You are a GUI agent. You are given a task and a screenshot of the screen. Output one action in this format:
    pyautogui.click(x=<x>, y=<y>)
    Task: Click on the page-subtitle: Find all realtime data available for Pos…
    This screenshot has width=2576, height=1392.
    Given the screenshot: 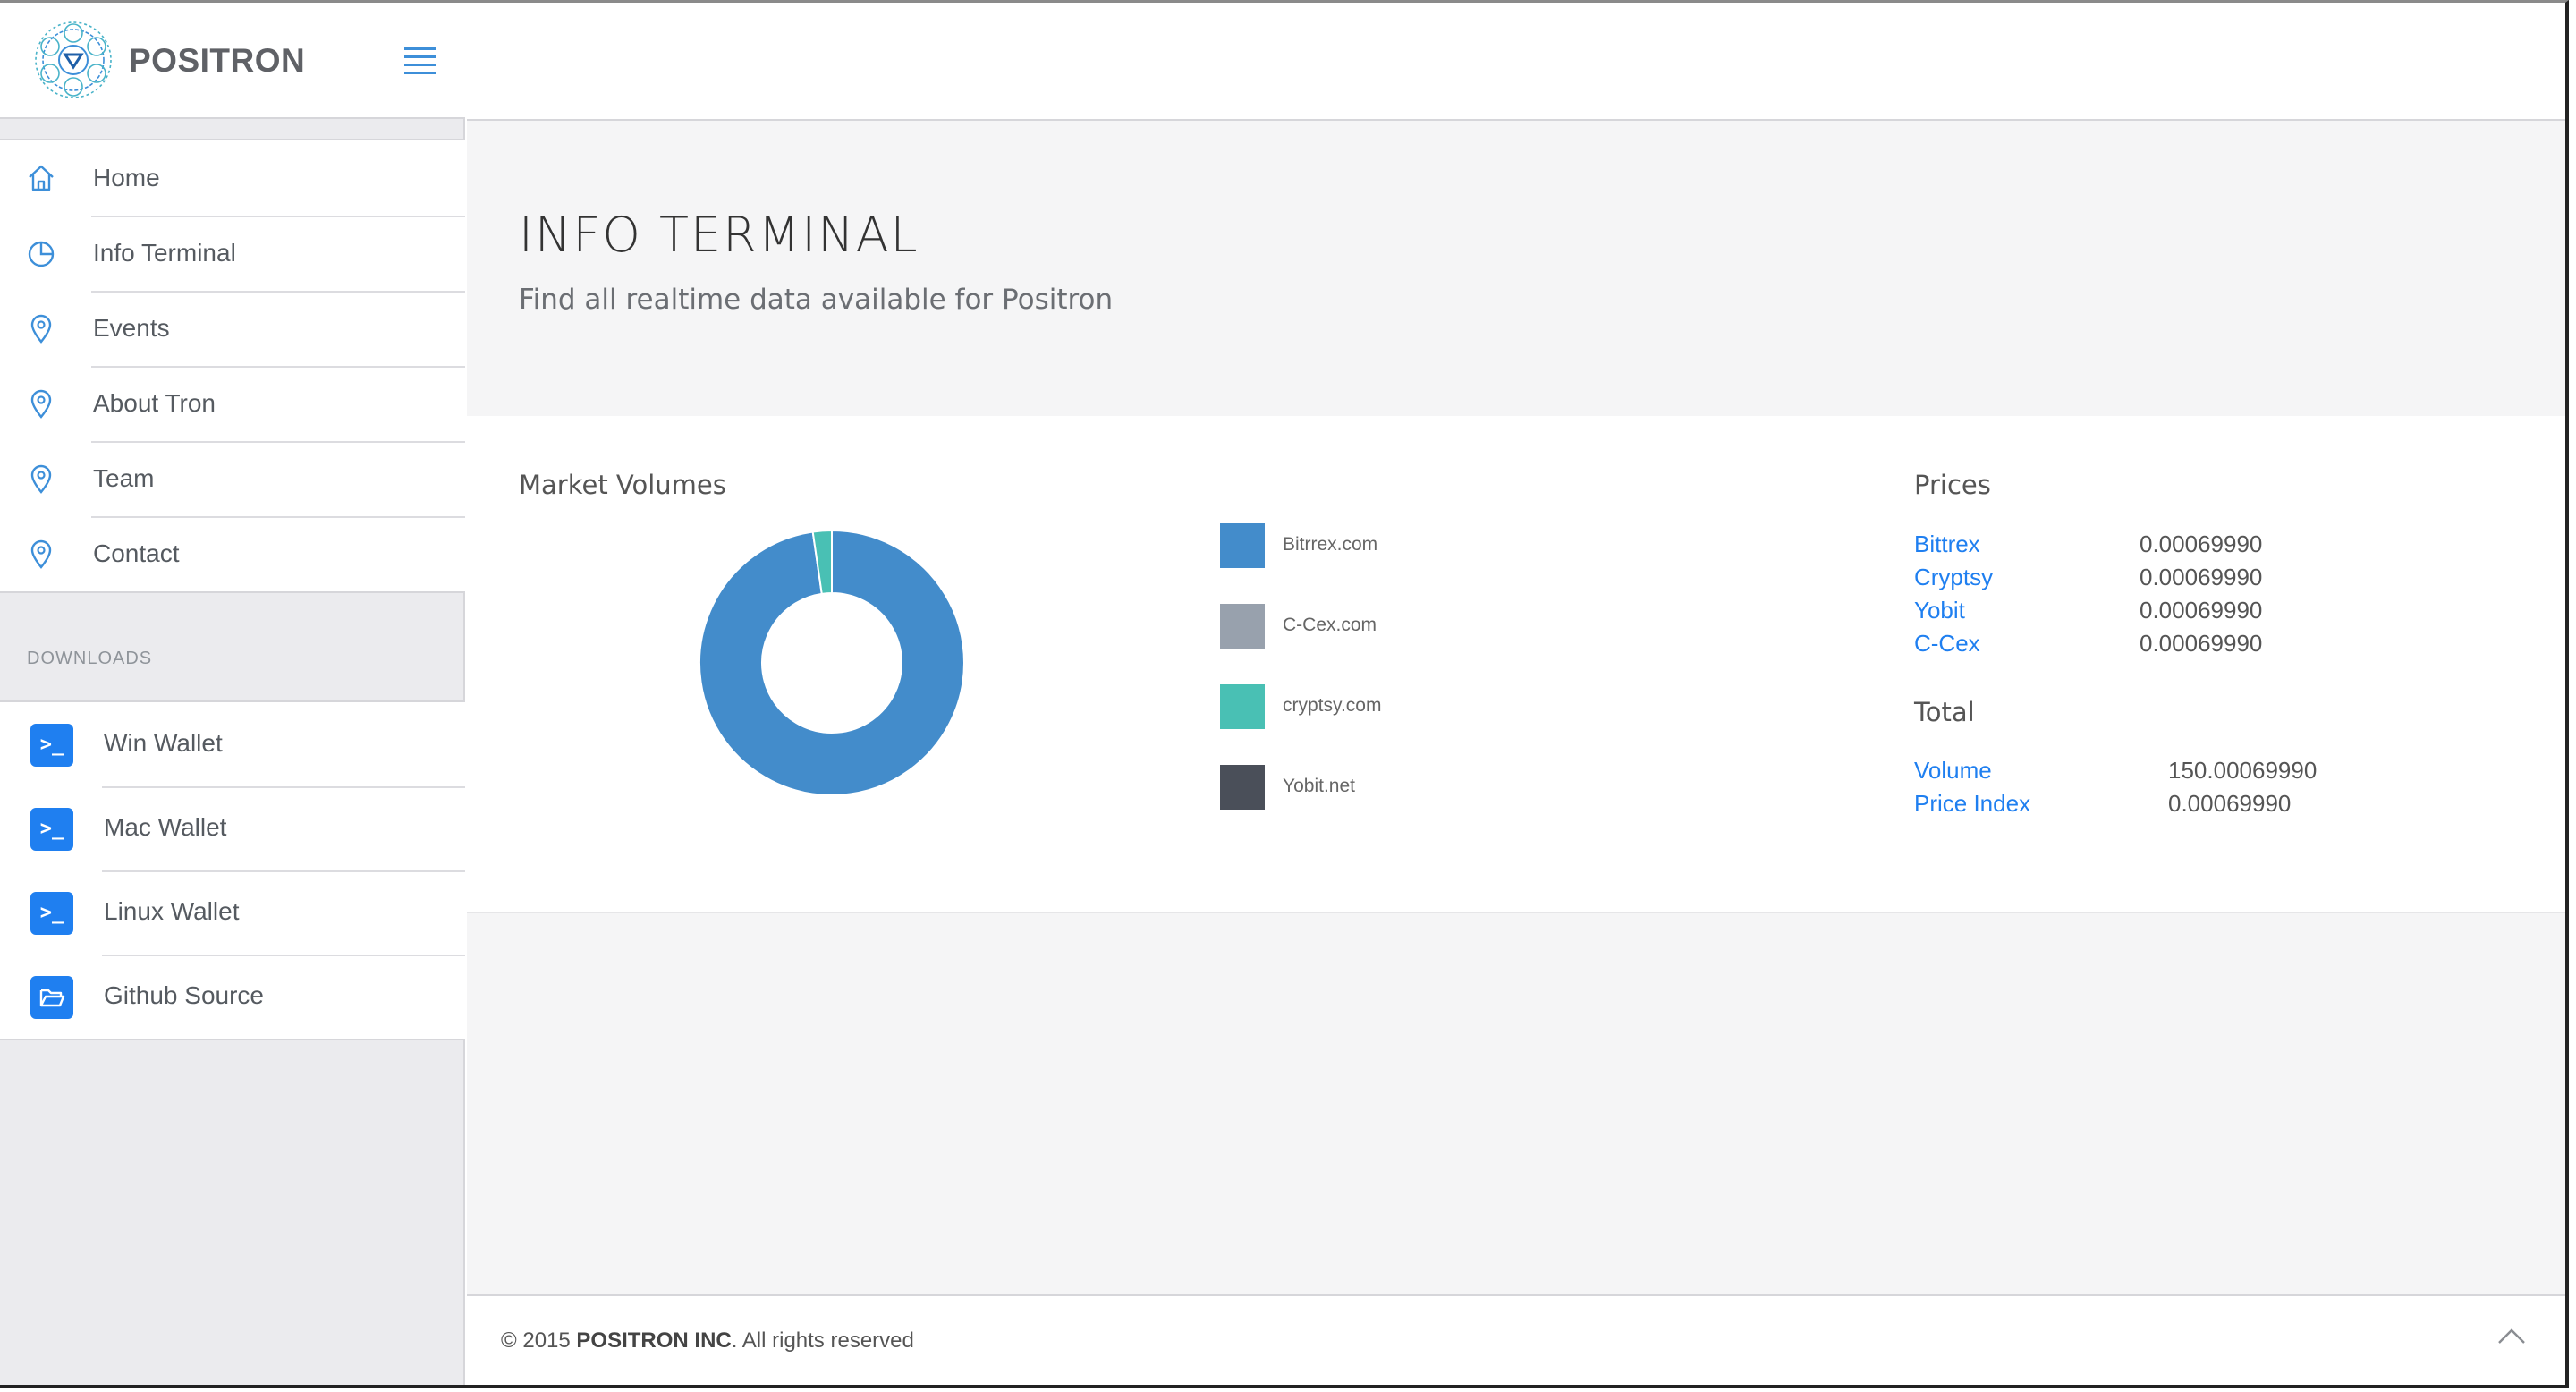 What is the action you would take?
    pyautogui.click(x=816, y=300)
    